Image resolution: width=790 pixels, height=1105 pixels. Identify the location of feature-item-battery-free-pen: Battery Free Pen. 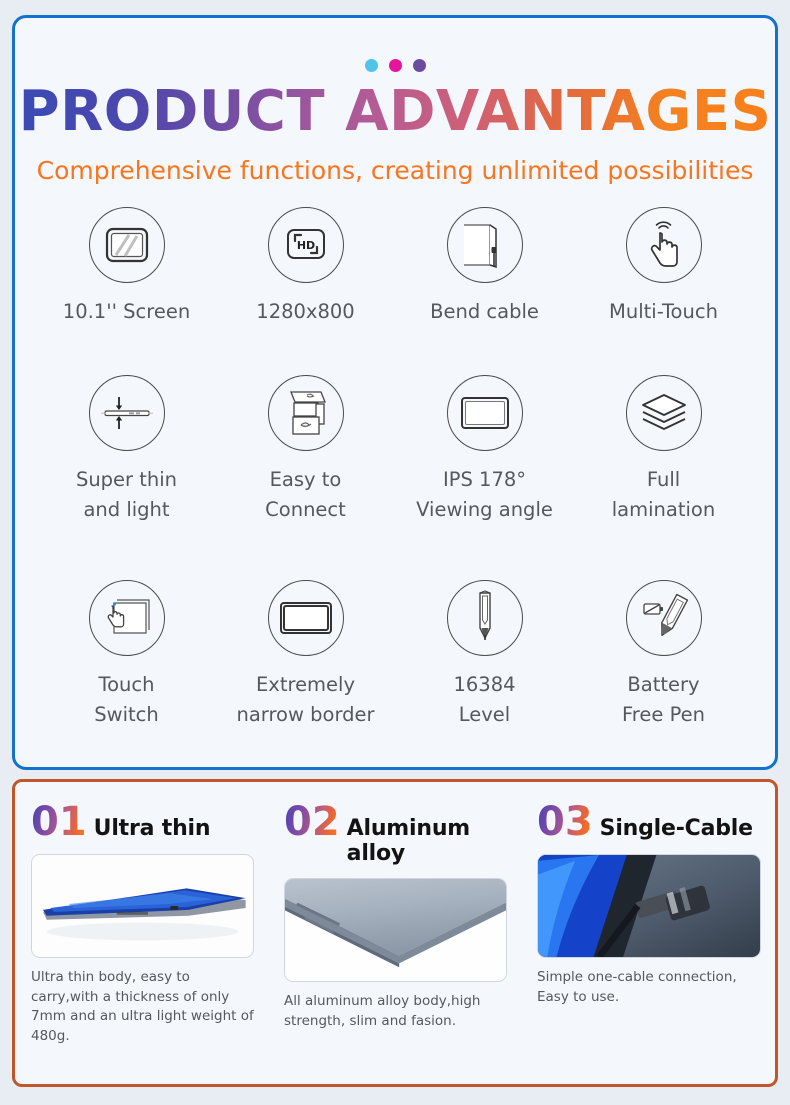
(663, 682).